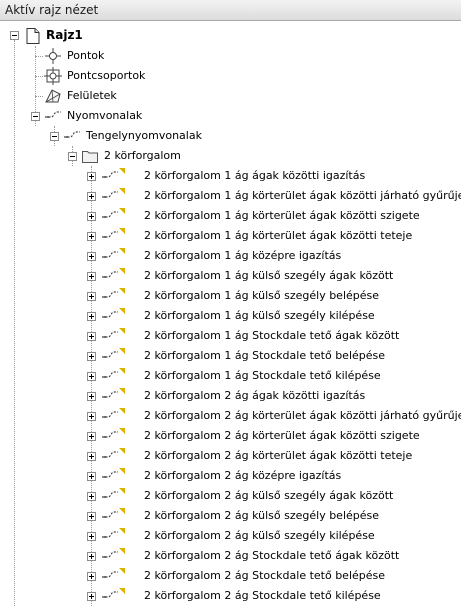 The width and height of the screenshot is (461, 606). I want to click on tree-node-alignment: 2 körforgalom 1 ág középre igazítás, so click(230, 256).